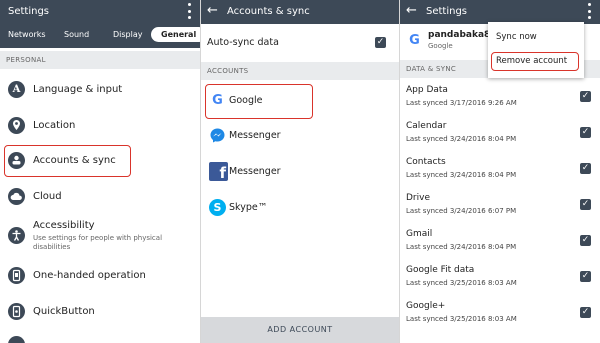 The width and height of the screenshot is (600, 343). What do you see at coordinates (16, 125) in the screenshot?
I see `location-pin-icon` at bounding box center [16, 125].